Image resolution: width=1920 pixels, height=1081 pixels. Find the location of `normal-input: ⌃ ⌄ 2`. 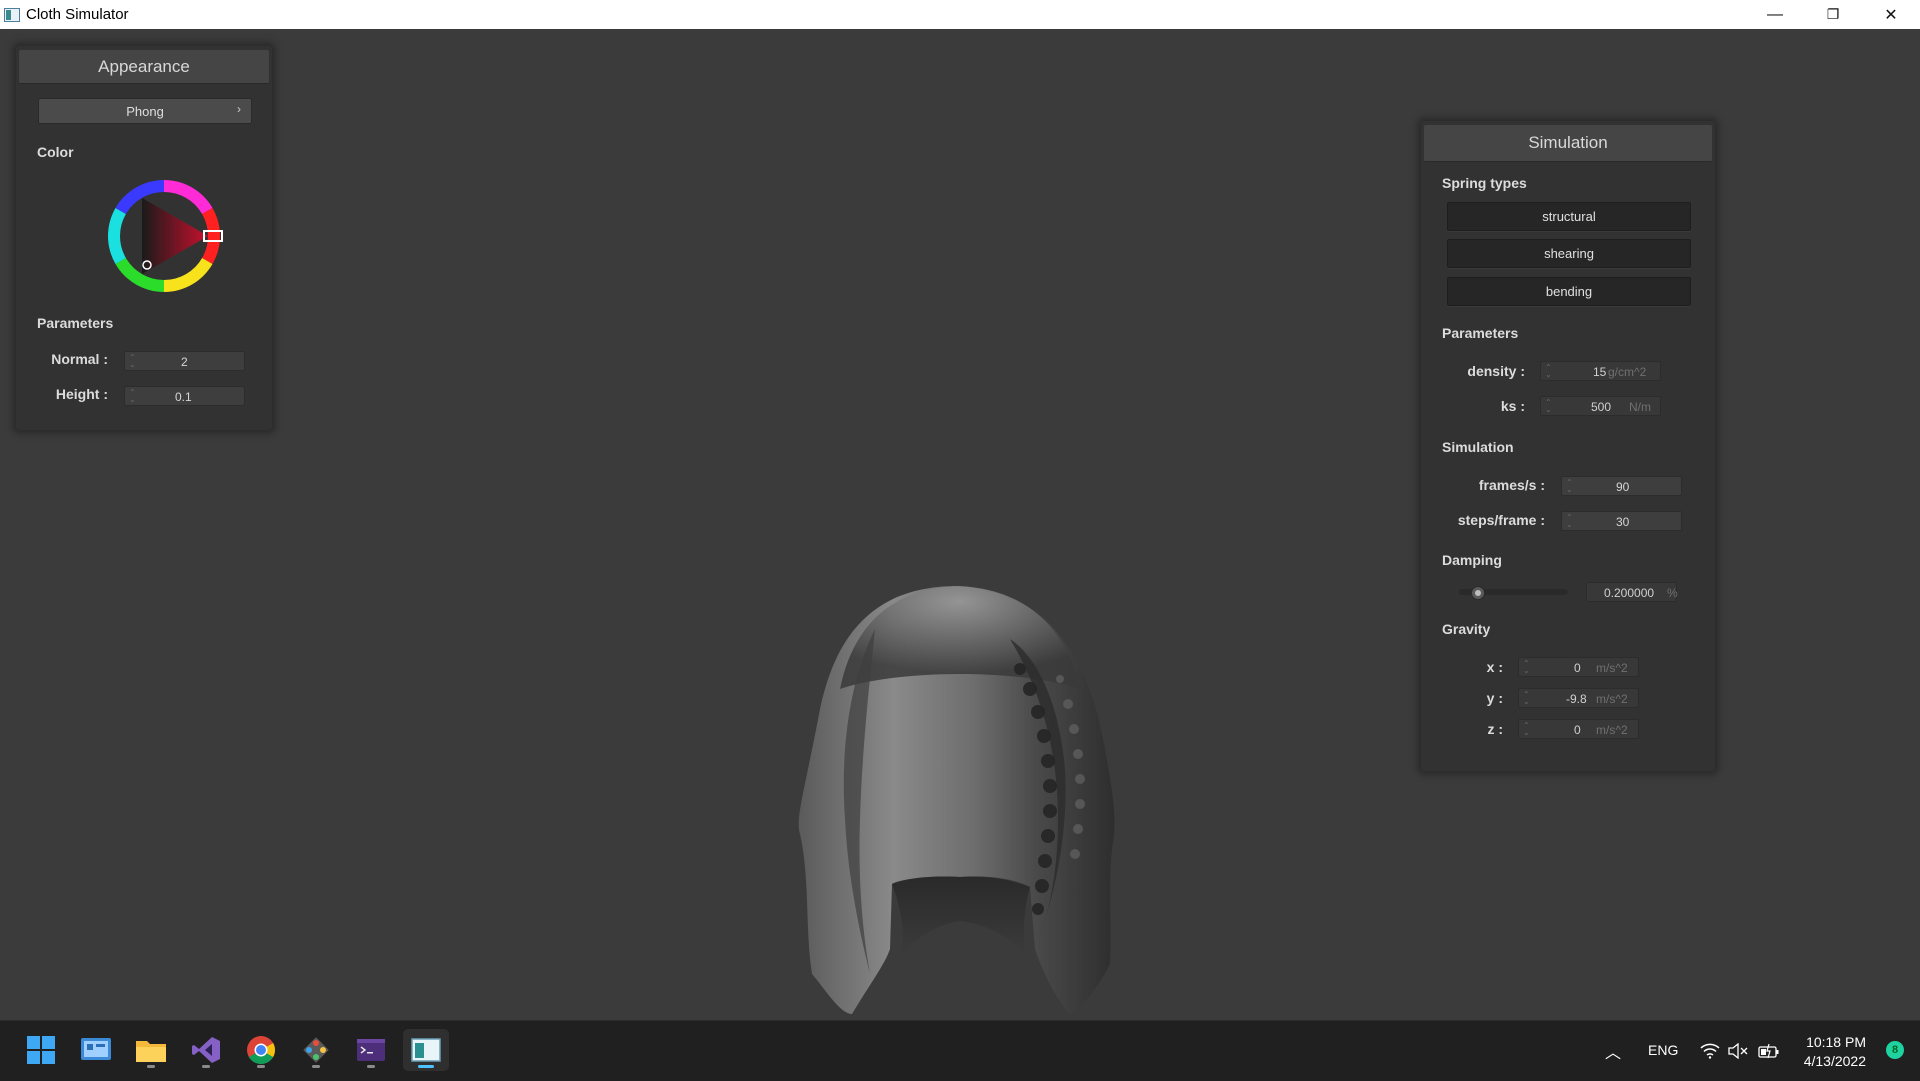

normal-input: ⌃ ⌄ 2 is located at coordinates (184, 361).